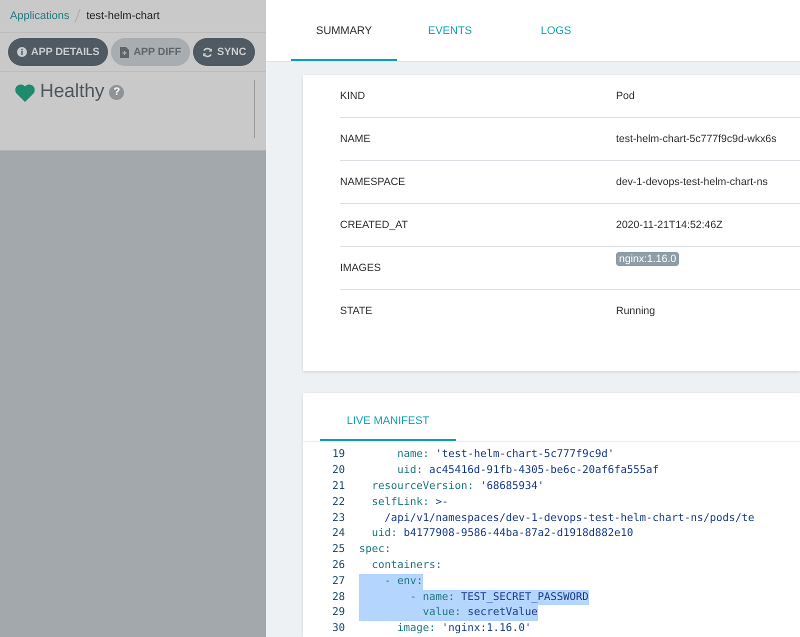  Describe the element at coordinates (374, 225) in the screenshot. I see `field-label: CREATED_AT` at that location.